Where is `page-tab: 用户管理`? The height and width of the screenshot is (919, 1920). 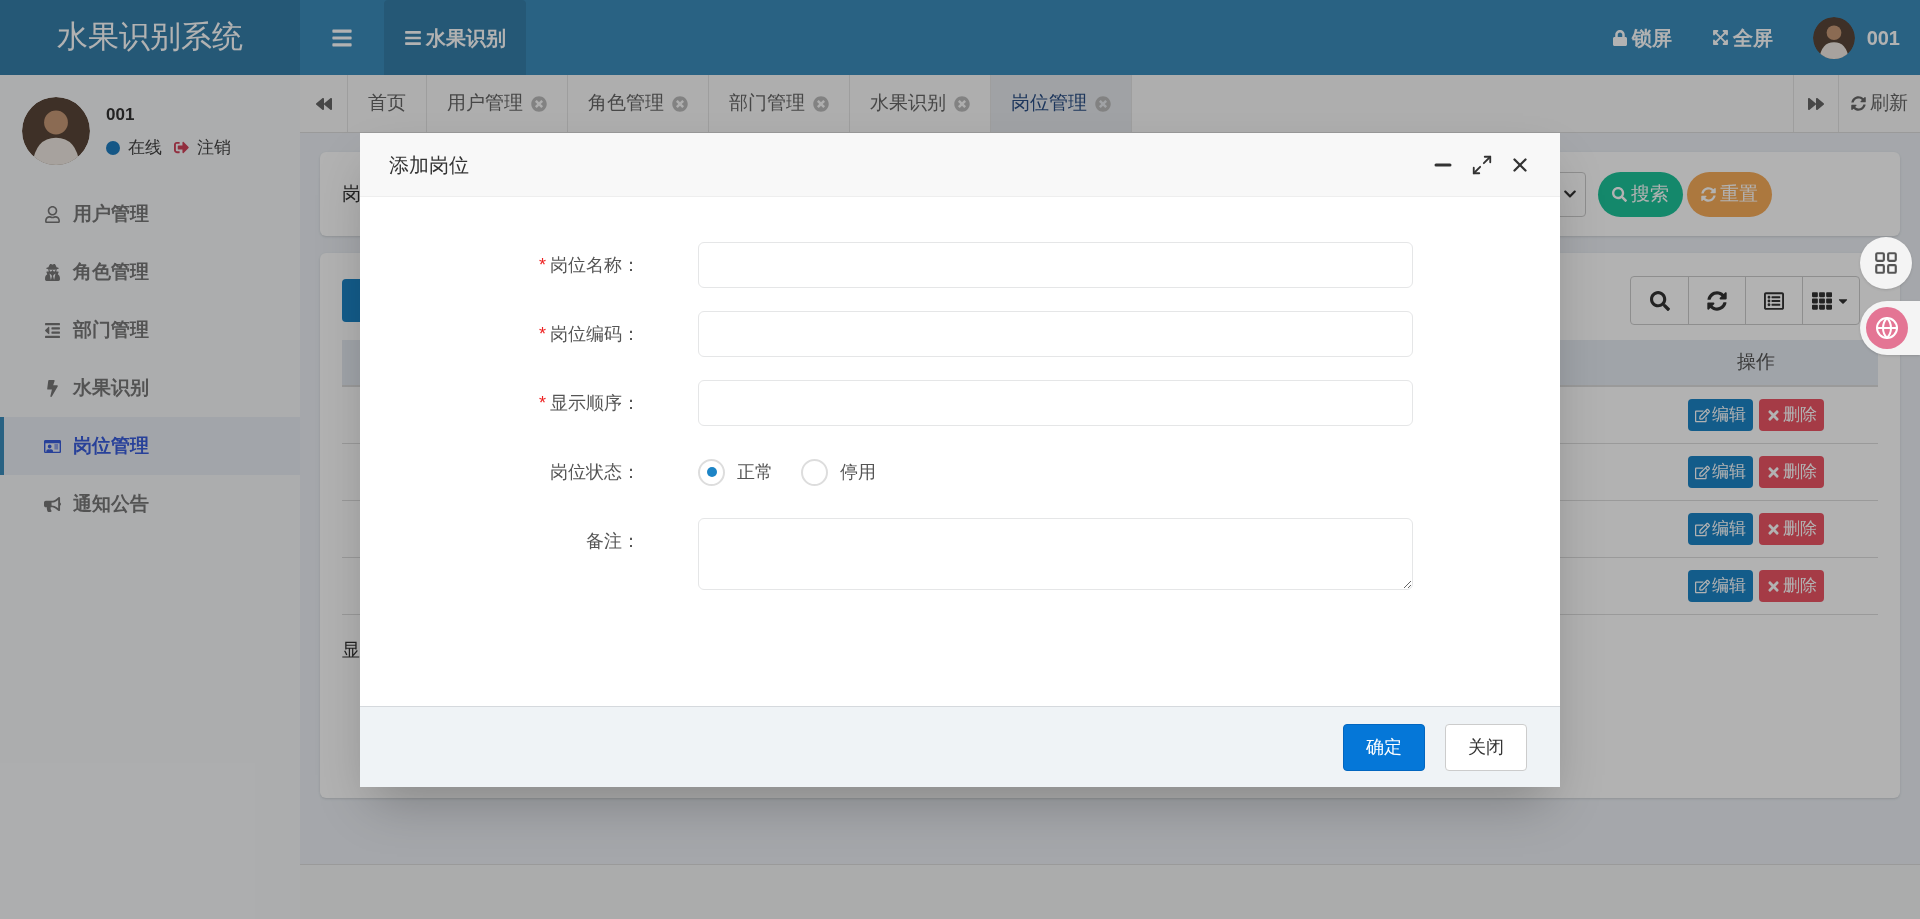
page-tab: 用户管理 is located at coordinates (497, 103).